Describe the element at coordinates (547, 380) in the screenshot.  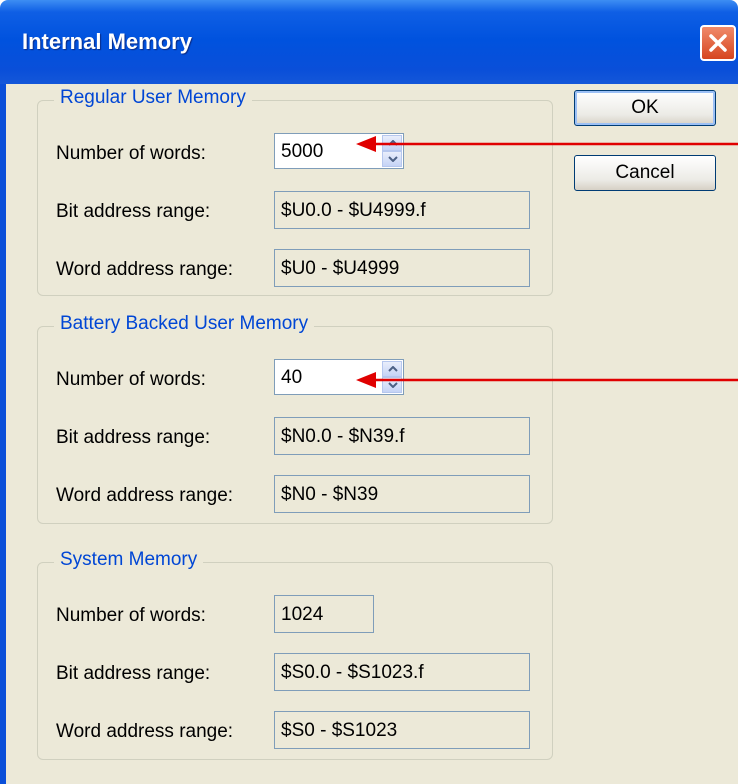
I see `annotation-arrow-battery` at that location.